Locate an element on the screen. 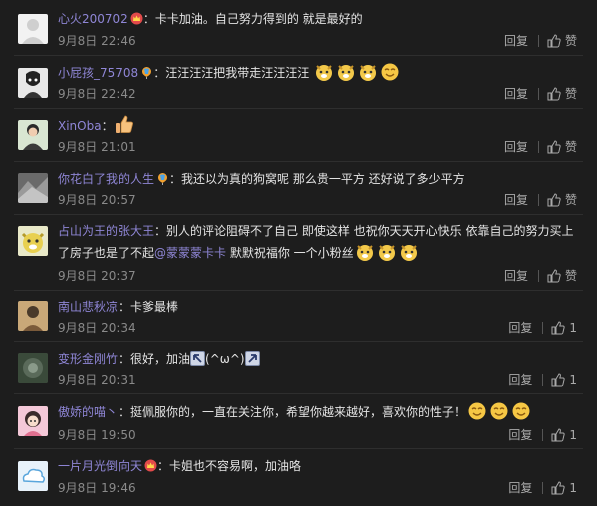 The height and width of the screenshot is (506, 597). comment-body: (^ω^) is located at coordinates (225, 359).